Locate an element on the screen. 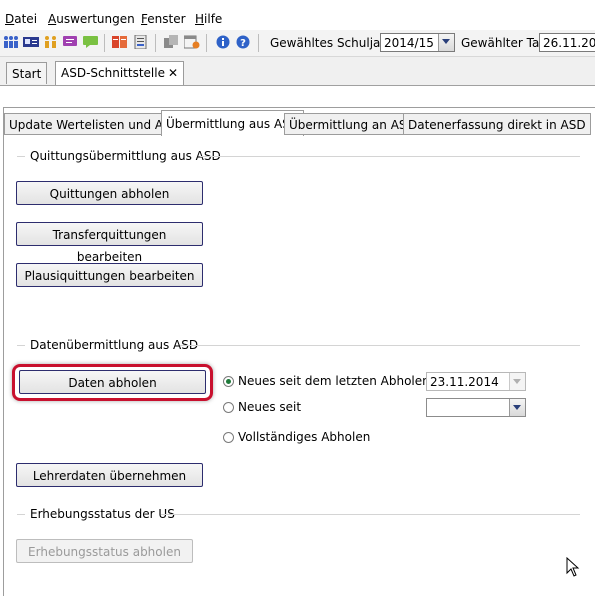  teachers-icon is located at coordinates (51, 42).